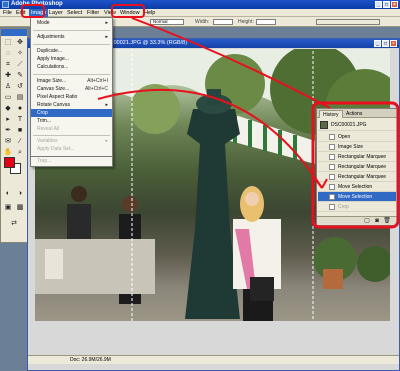 The image size is (400, 371). Describe the element at coordinates (357, 137) in the screenshot. I see `history-item: Open` at that location.